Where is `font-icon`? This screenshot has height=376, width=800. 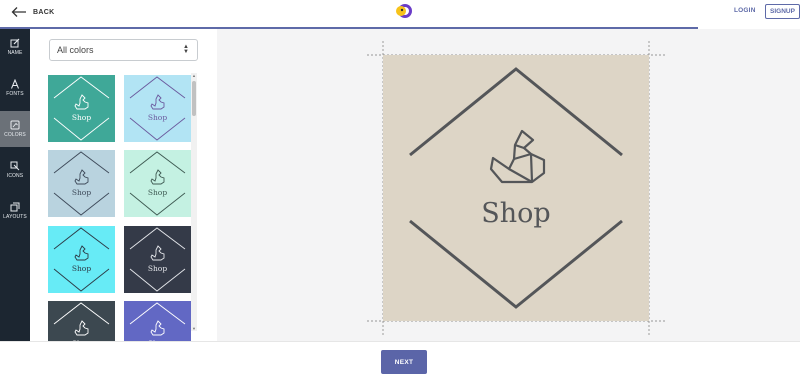
font-icon is located at coordinates (15, 84).